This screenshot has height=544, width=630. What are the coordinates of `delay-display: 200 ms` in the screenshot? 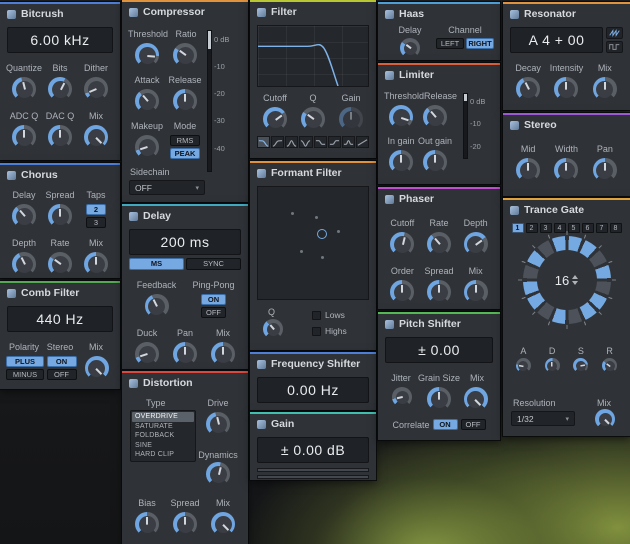 It's located at (185, 242).